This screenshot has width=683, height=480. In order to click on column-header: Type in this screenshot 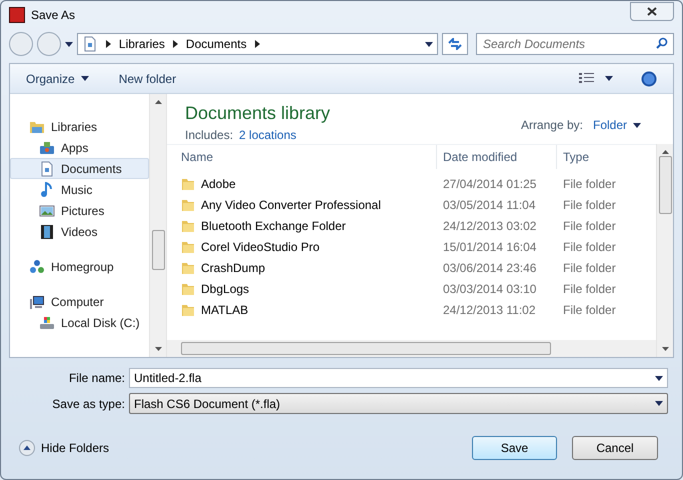, I will do `click(606, 157)`.